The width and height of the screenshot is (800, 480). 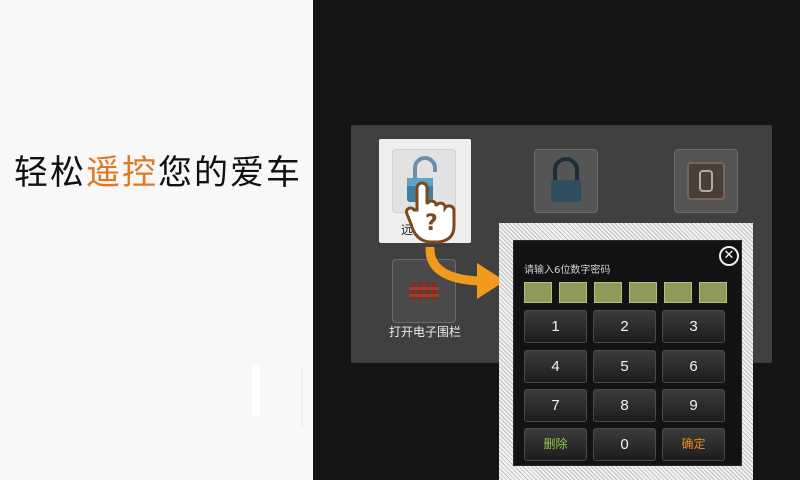 I want to click on pin-keypad-dialog: 请输入6位数字密码 ✕ 1 2 3 4 5 6 7 8 9 删除 0 确定, so click(x=627, y=353).